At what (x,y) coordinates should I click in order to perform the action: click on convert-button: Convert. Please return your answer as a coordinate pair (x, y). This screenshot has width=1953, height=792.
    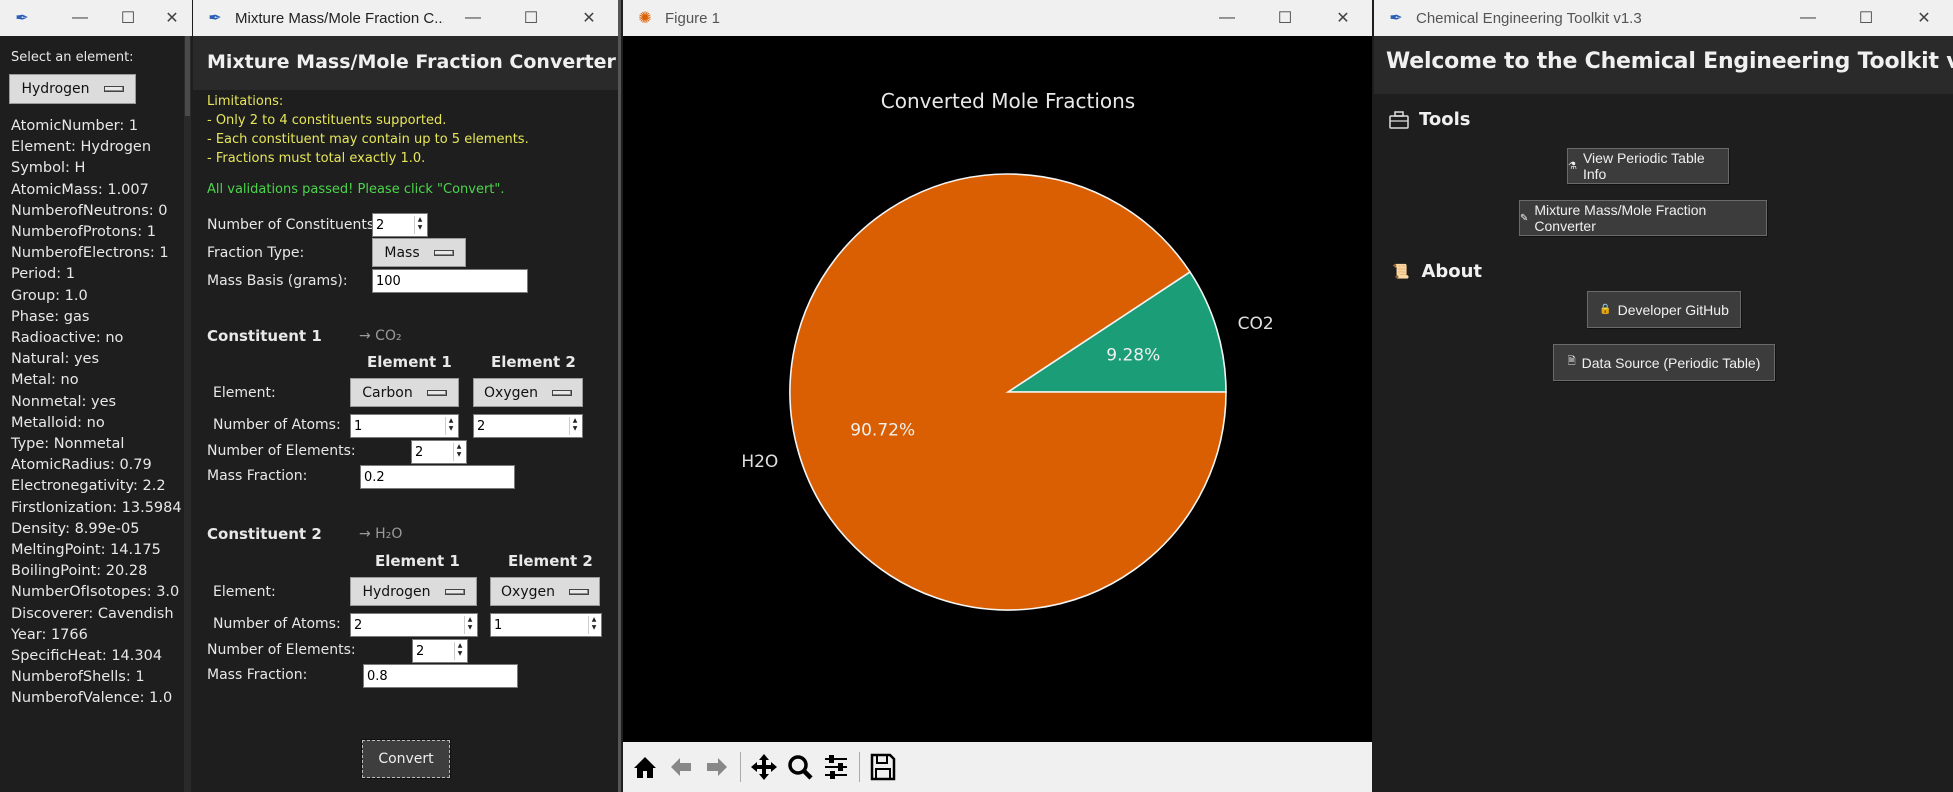
    Looking at the image, I should click on (406, 759).